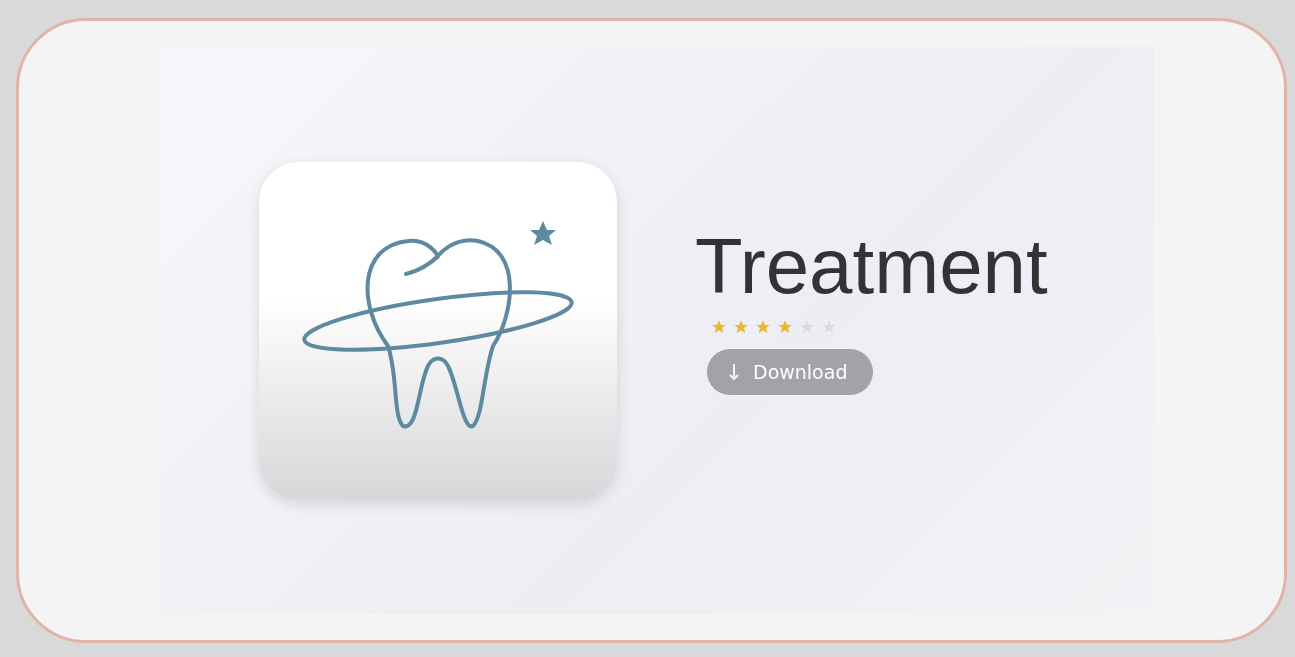  What do you see at coordinates (734, 371) in the screenshot?
I see `download-arrow-icon` at bounding box center [734, 371].